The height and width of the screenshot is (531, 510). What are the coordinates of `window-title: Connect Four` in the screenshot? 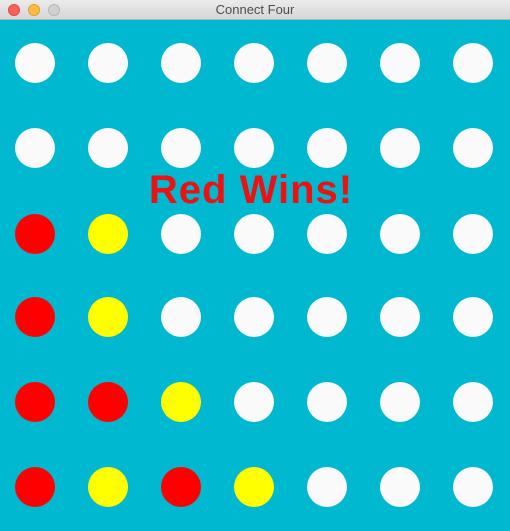 It's located at (255, 9).